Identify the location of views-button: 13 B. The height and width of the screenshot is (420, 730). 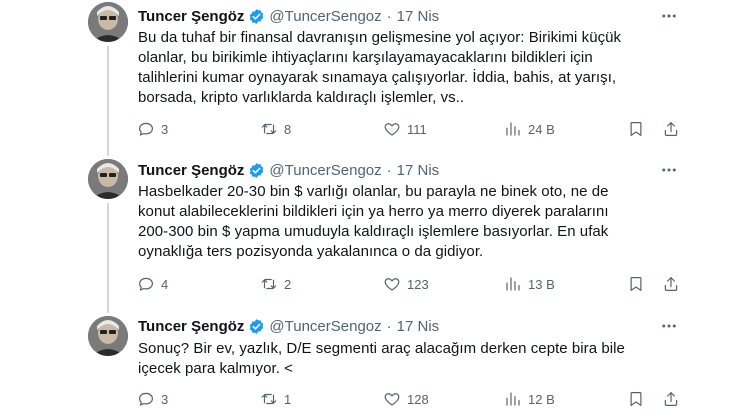
(529, 284).